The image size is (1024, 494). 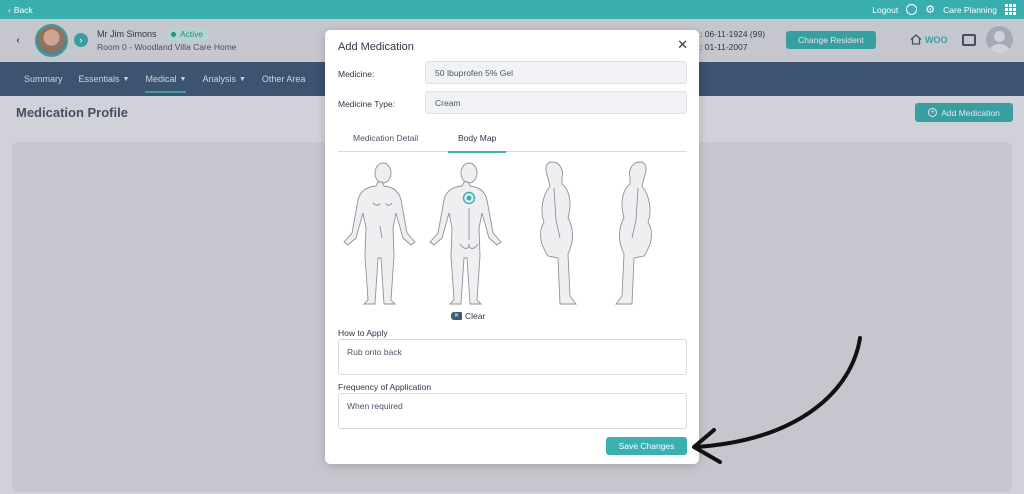 I want to click on body-map, so click(x=512, y=233).